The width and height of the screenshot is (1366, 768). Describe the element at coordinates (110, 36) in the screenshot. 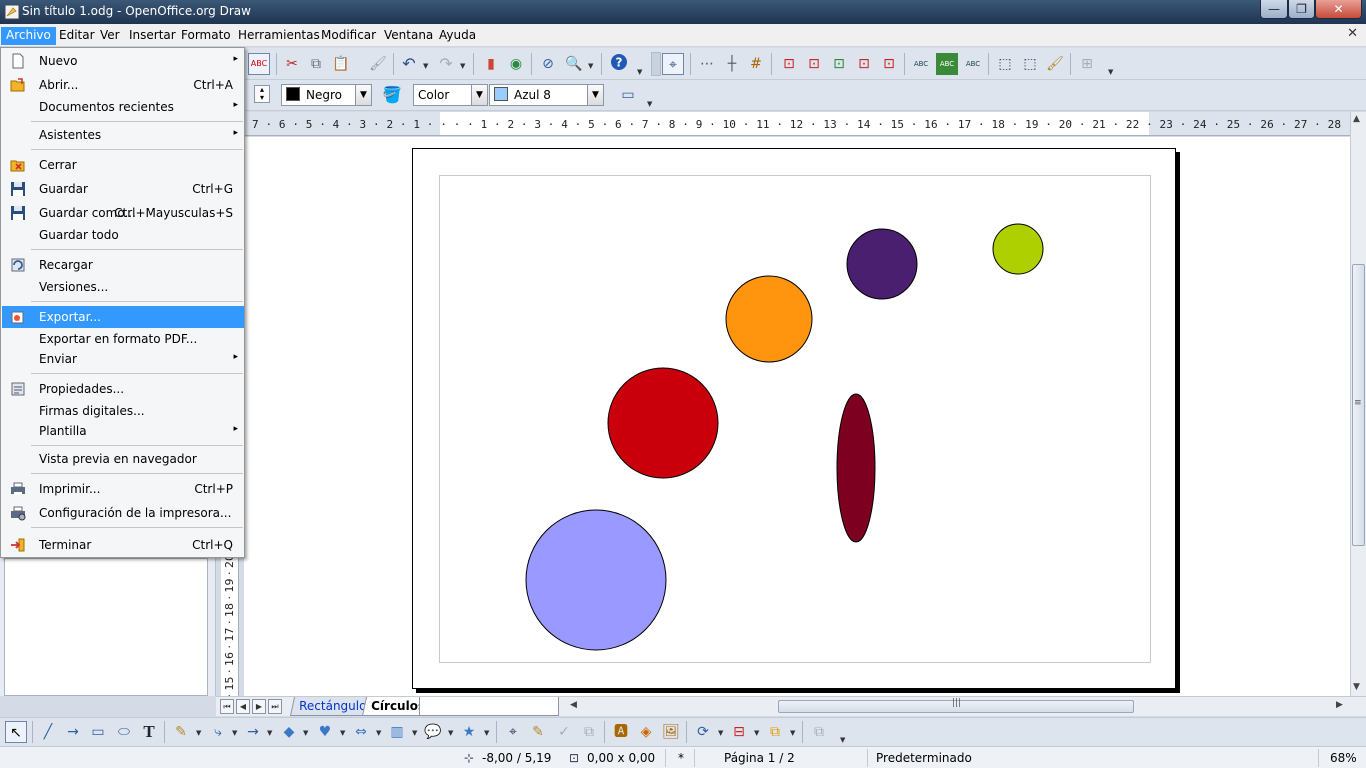

I see `menu-ver: Ver` at that location.